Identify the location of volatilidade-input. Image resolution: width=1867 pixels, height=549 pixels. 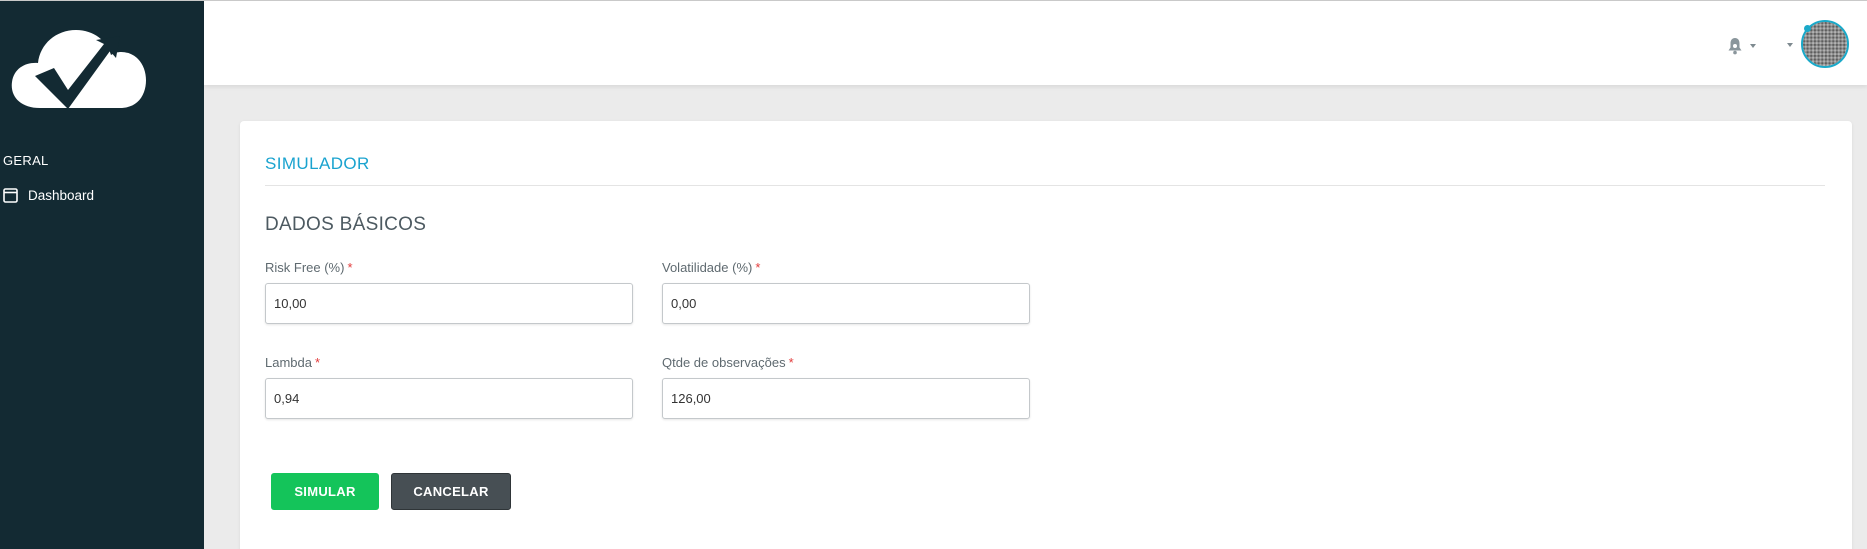
(846, 303).